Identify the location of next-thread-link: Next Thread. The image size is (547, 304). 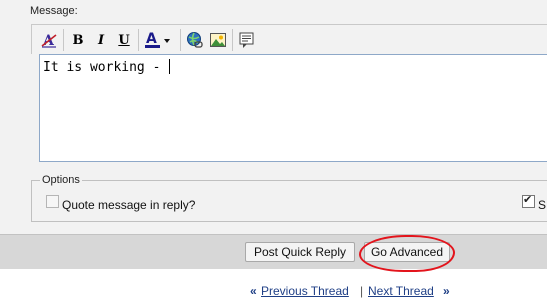
(401, 291).